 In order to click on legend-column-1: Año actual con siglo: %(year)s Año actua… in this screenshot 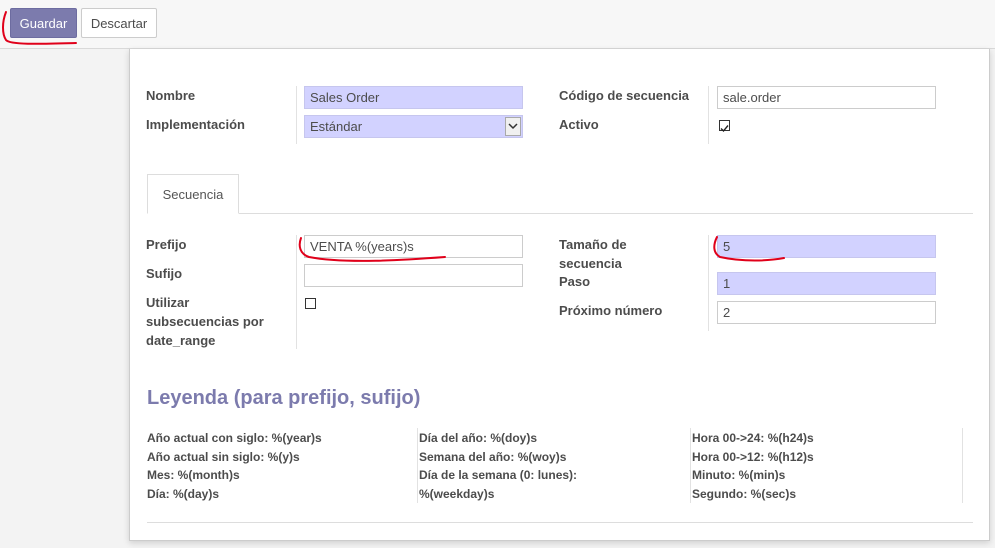, I will do `click(234, 466)`.